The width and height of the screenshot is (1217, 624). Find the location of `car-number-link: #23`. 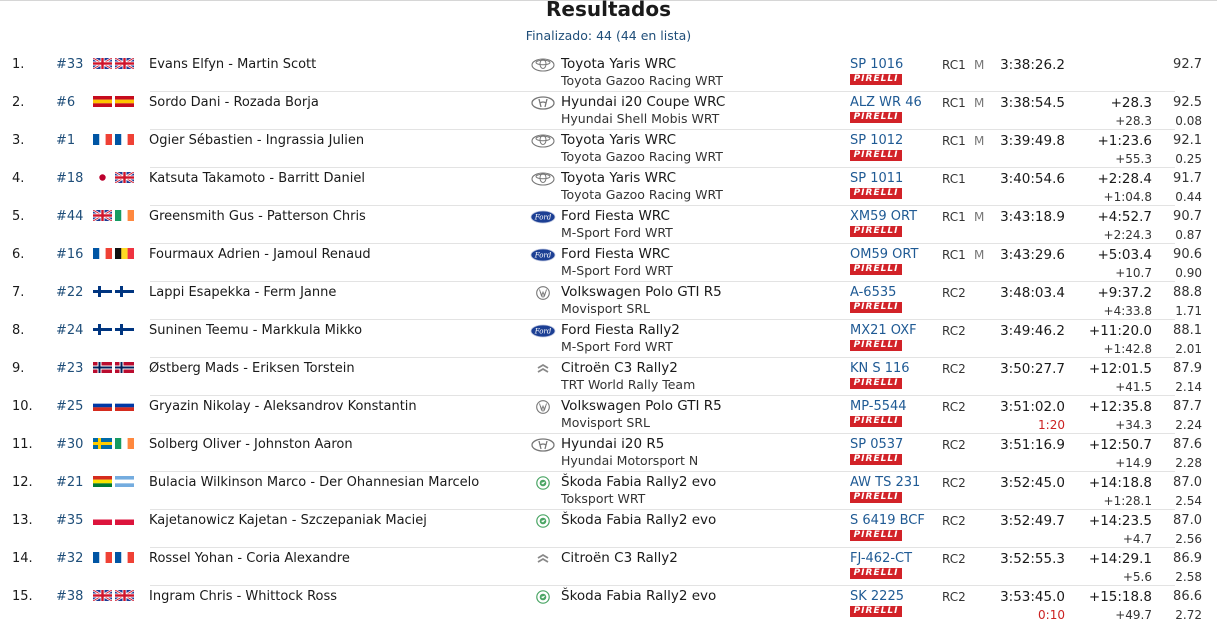

car-number-link: #23 is located at coordinates (69, 369).